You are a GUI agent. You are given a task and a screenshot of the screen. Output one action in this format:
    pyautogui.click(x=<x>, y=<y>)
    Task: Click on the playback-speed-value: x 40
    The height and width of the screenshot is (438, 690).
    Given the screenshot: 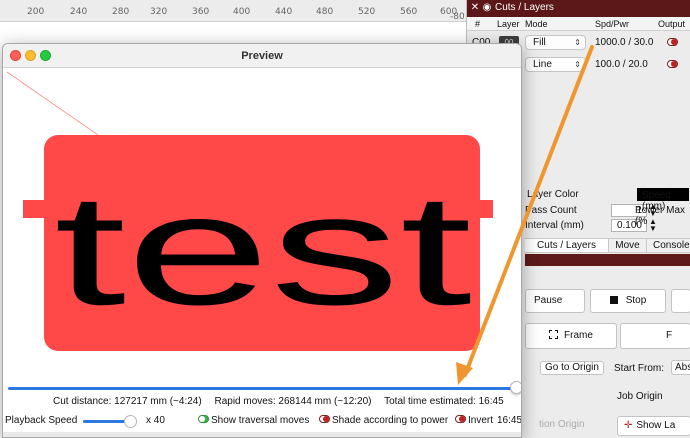 What is the action you would take?
    pyautogui.click(x=155, y=420)
    